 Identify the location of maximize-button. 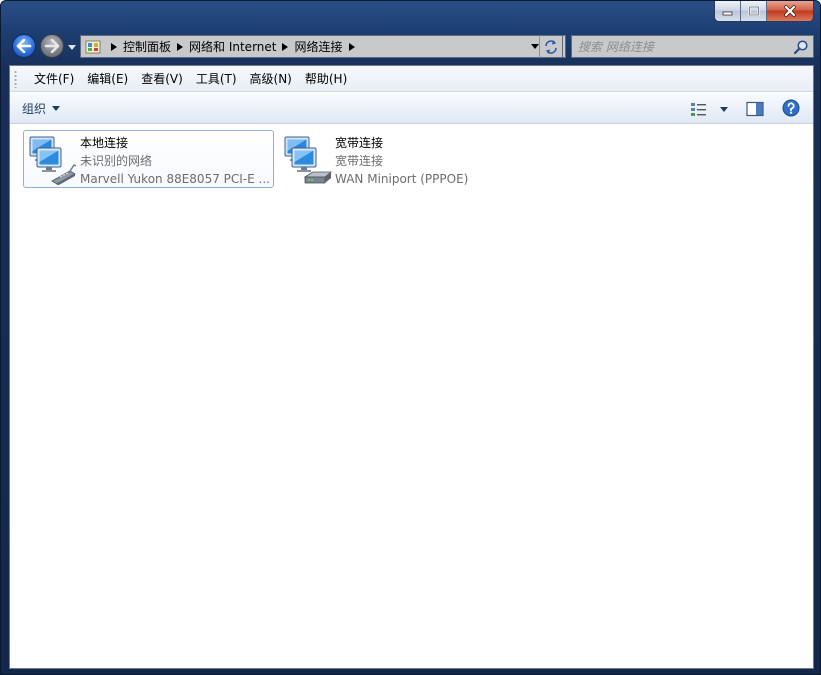
(754, 11).